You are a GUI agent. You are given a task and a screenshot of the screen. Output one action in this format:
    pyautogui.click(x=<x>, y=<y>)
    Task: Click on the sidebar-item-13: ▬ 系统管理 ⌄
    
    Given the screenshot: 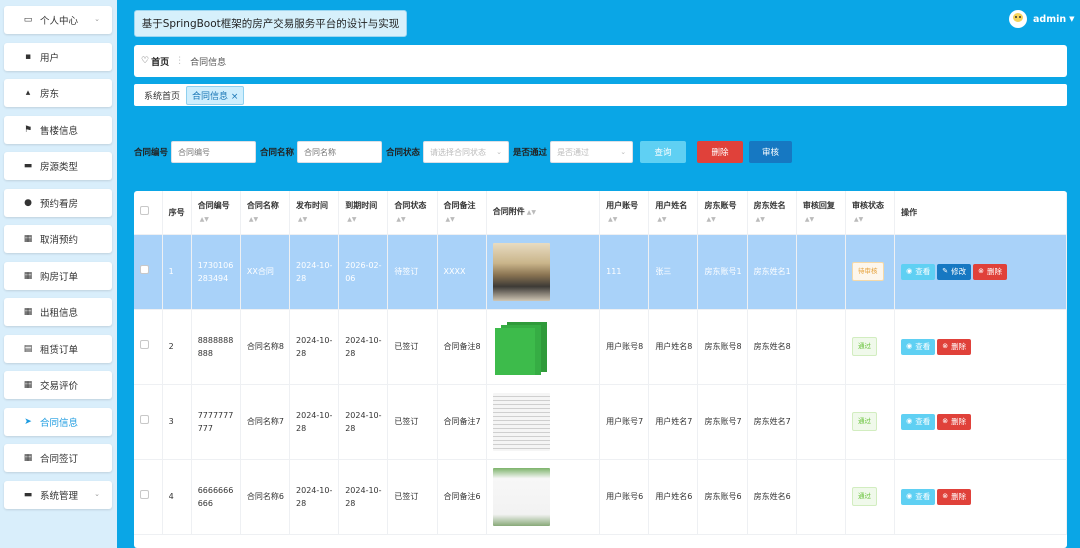 What is the action you would take?
    pyautogui.click(x=58, y=494)
    